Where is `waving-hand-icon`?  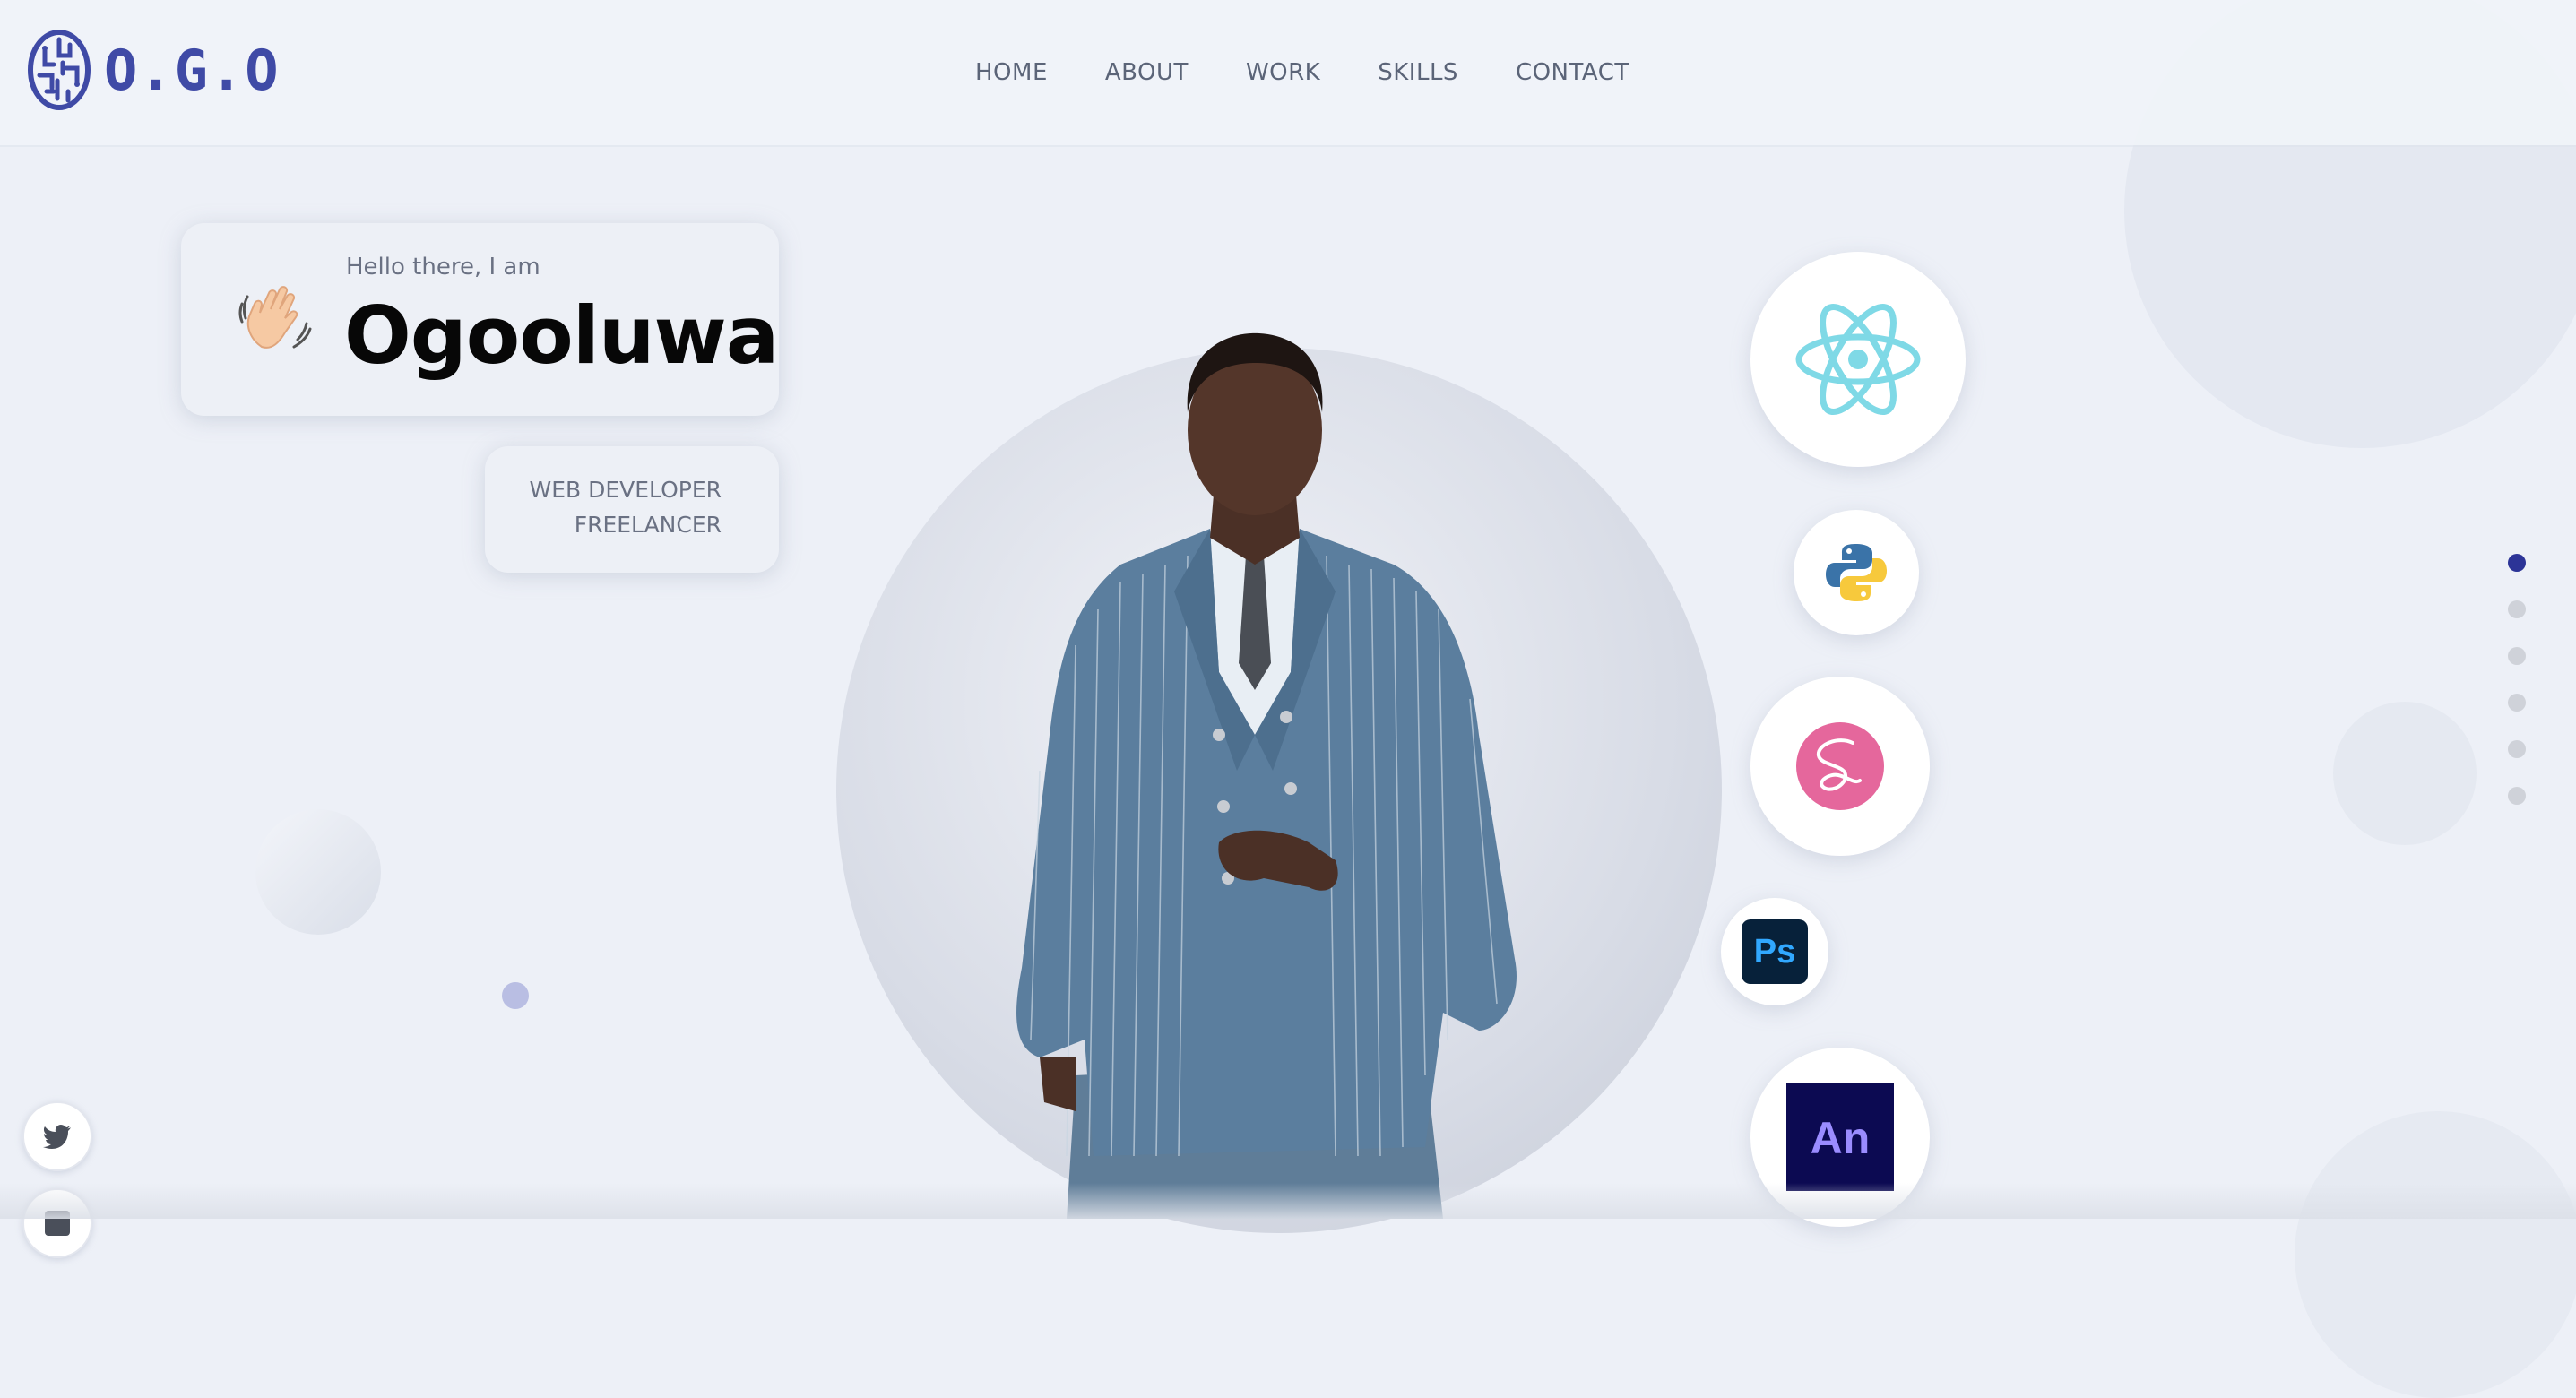 waving-hand-icon is located at coordinates (275, 317).